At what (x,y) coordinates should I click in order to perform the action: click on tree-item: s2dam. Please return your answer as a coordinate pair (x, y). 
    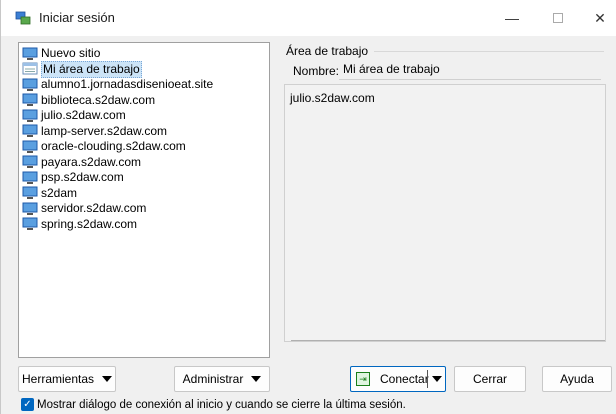
    Looking at the image, I should click on (144, 194).